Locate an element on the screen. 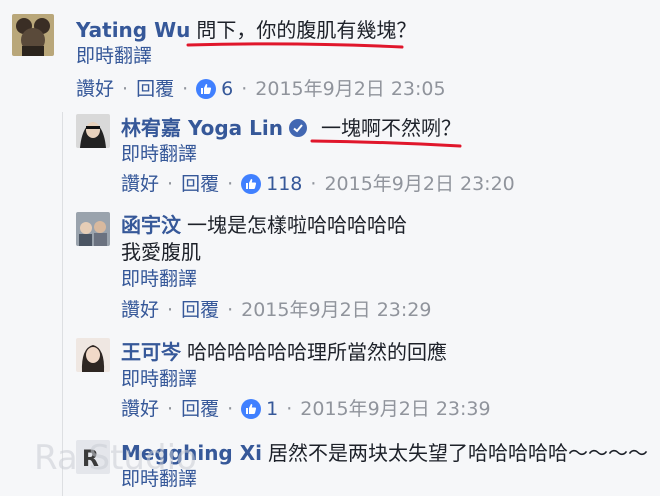 This screenshot has height=496, width=660. comment-text: 居然不是两块太失望了哈哈哈哈哈～～～～ is located at coordinates (458, 453).